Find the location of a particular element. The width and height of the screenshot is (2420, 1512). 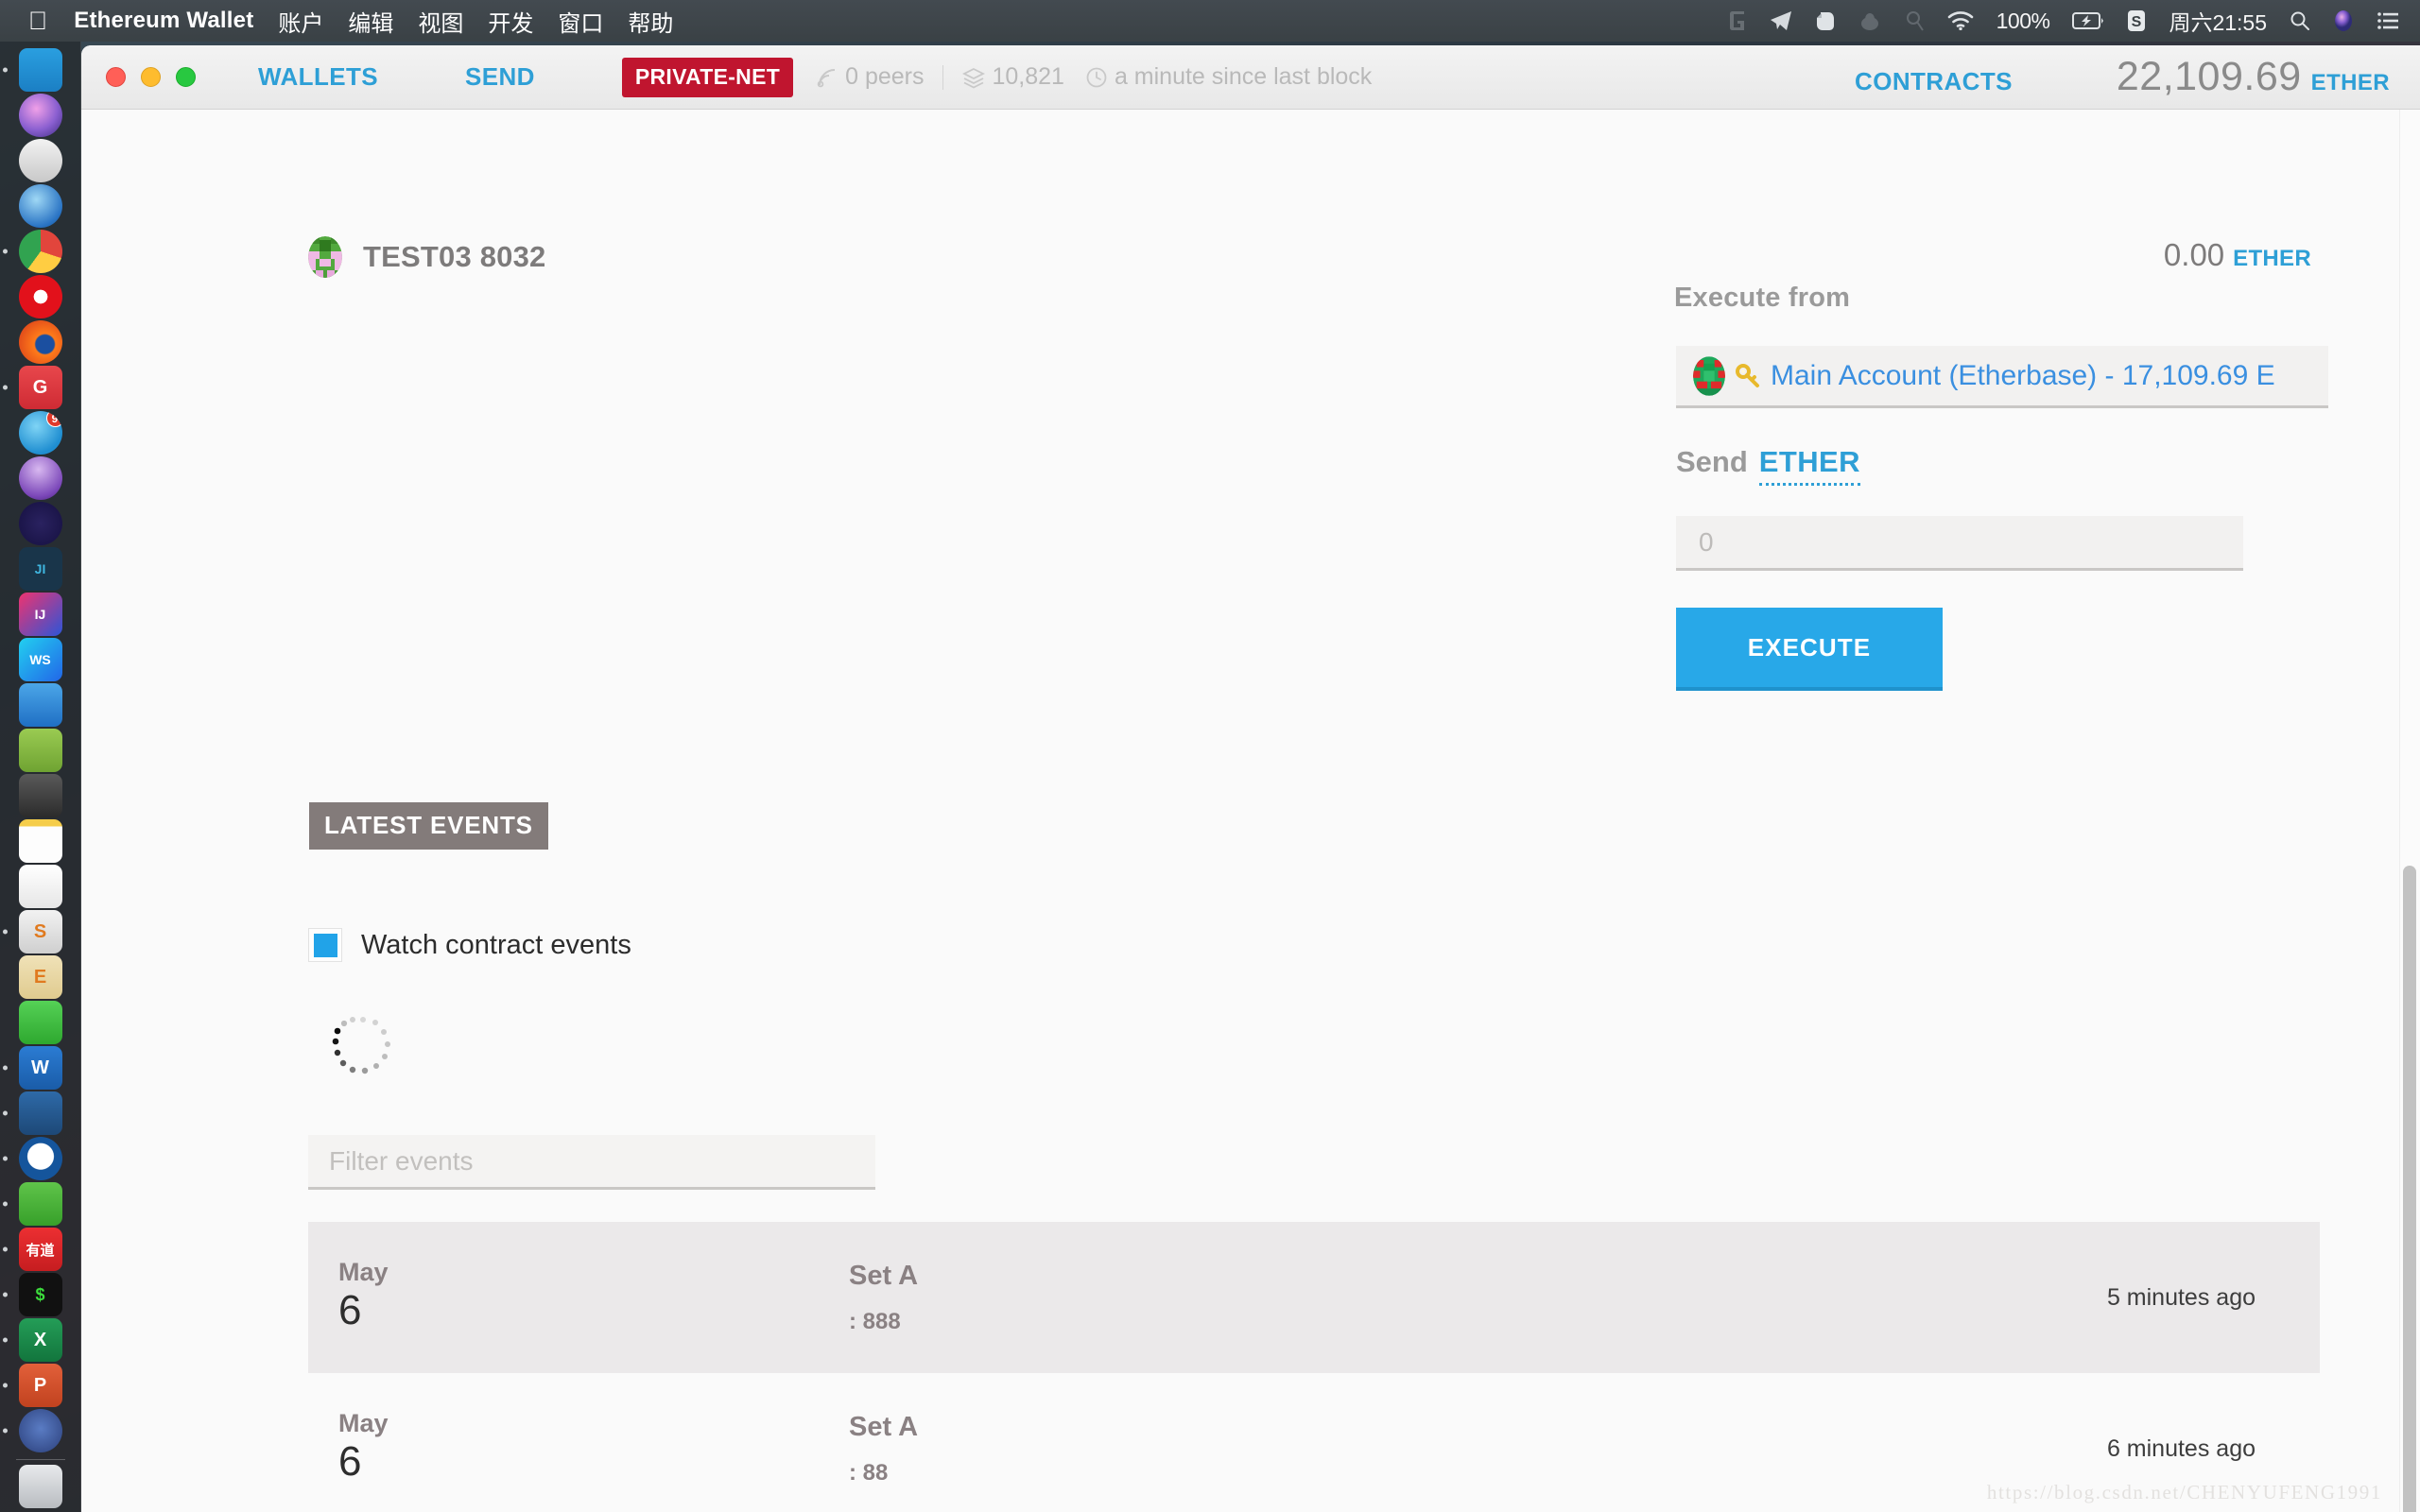

dock-icon-youdao-dict: 有道 is located at coordinates (40, 1249).